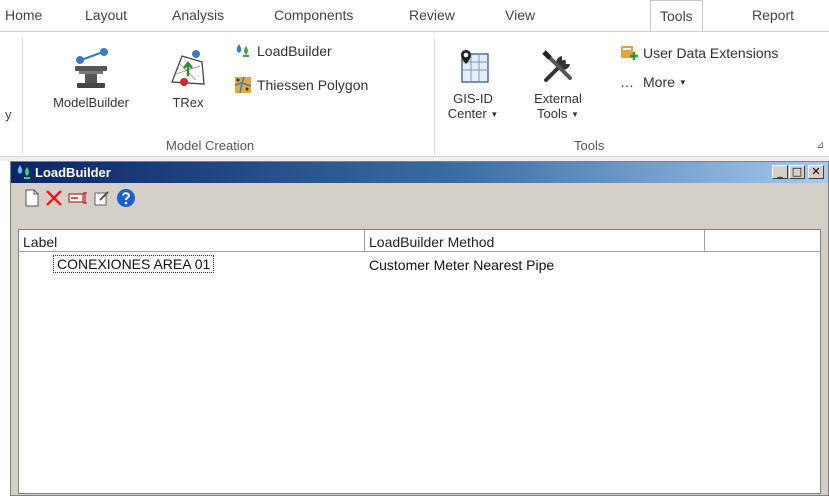 The width and height of the screenshot is (829, 496). Describe the element at coordinates (711, 53) in the screenshot. I see `user-data-extensions-label: User Data Extensions` at that location.